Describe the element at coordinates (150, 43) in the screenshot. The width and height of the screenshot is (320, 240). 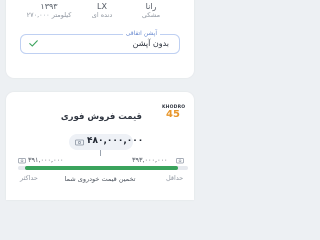
I see `options-value: بدون آپشن` at that location.